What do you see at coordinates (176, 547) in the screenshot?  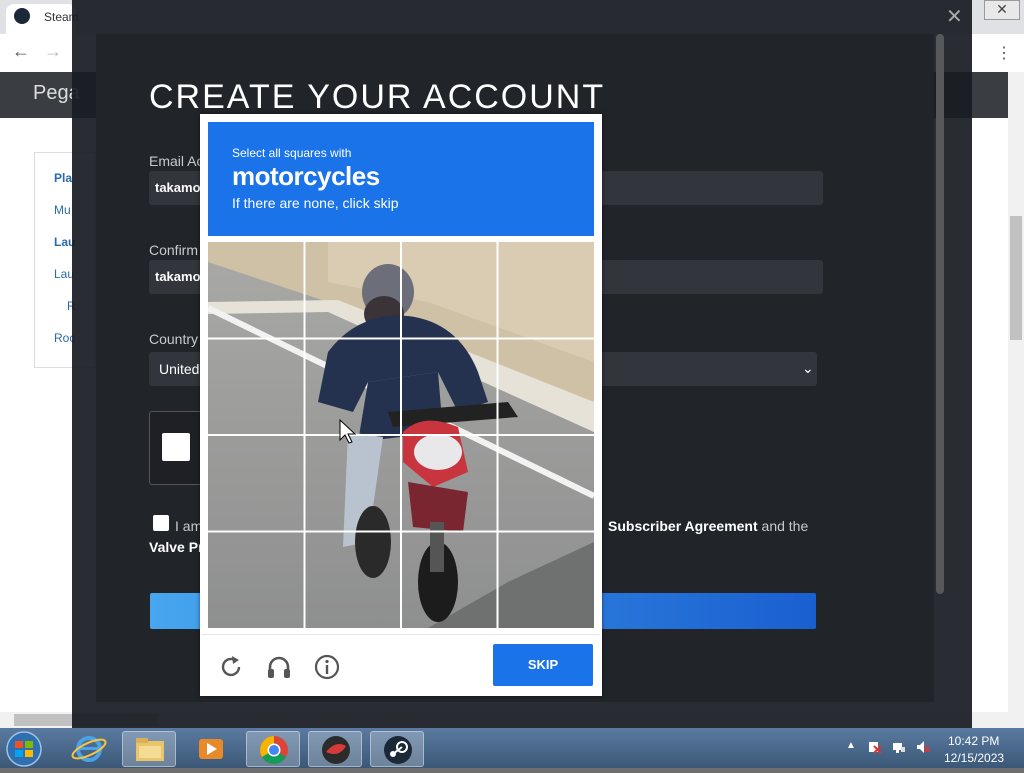 I see `privacy-policy-link: Valve Pr` at bounding box center [176, 547].